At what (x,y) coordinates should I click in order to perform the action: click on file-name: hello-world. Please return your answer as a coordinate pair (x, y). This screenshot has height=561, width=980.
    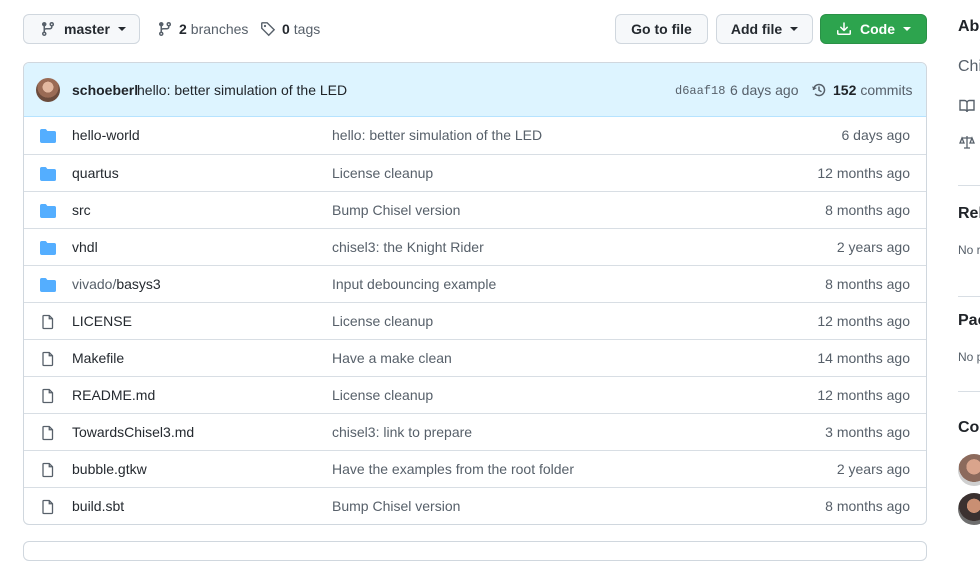
    Looking at the image, I should click on (106, 135).